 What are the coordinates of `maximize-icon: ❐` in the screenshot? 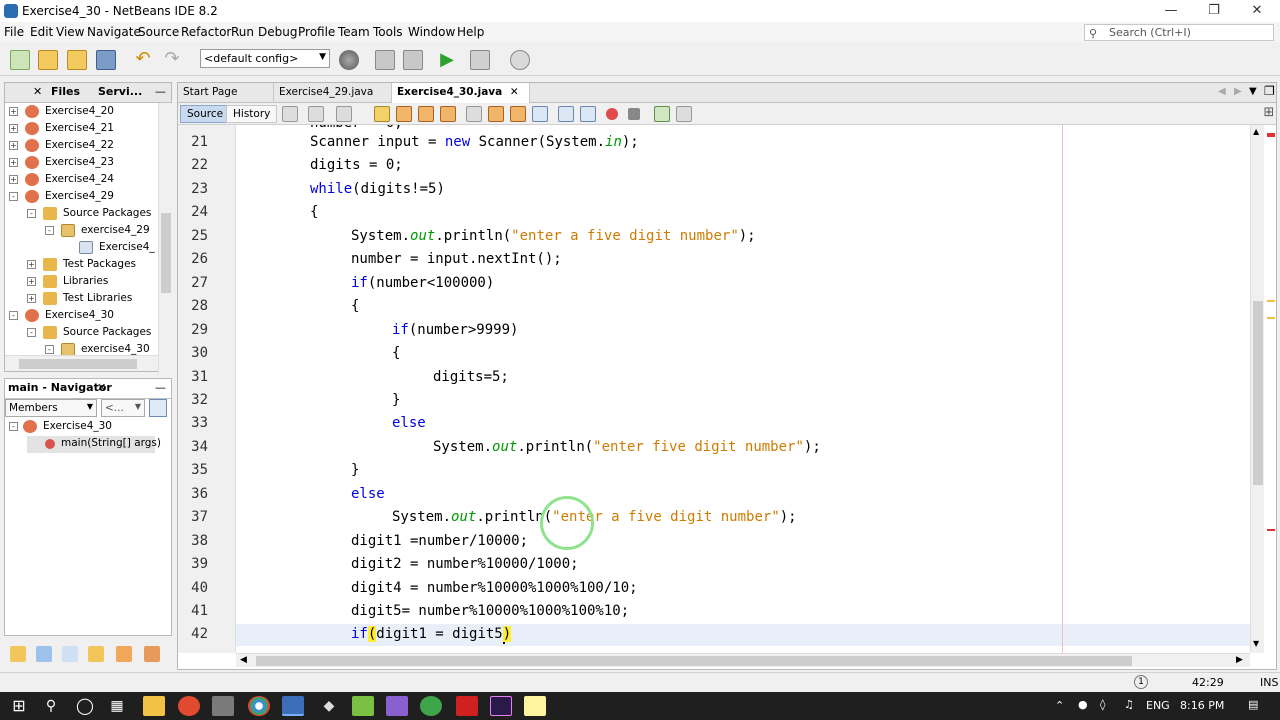 It's located at (1269, 91).